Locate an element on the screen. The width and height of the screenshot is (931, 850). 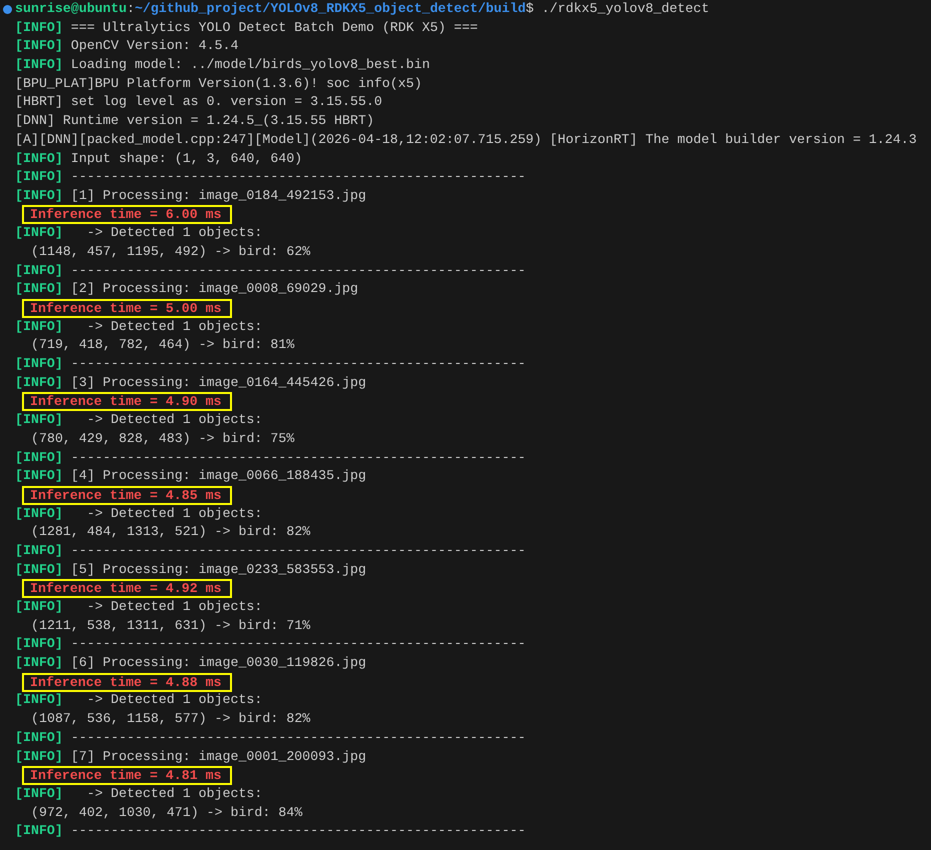
log-text: [5] Processing: image_0233_583553.jpg is located at coordinates (218, 569).